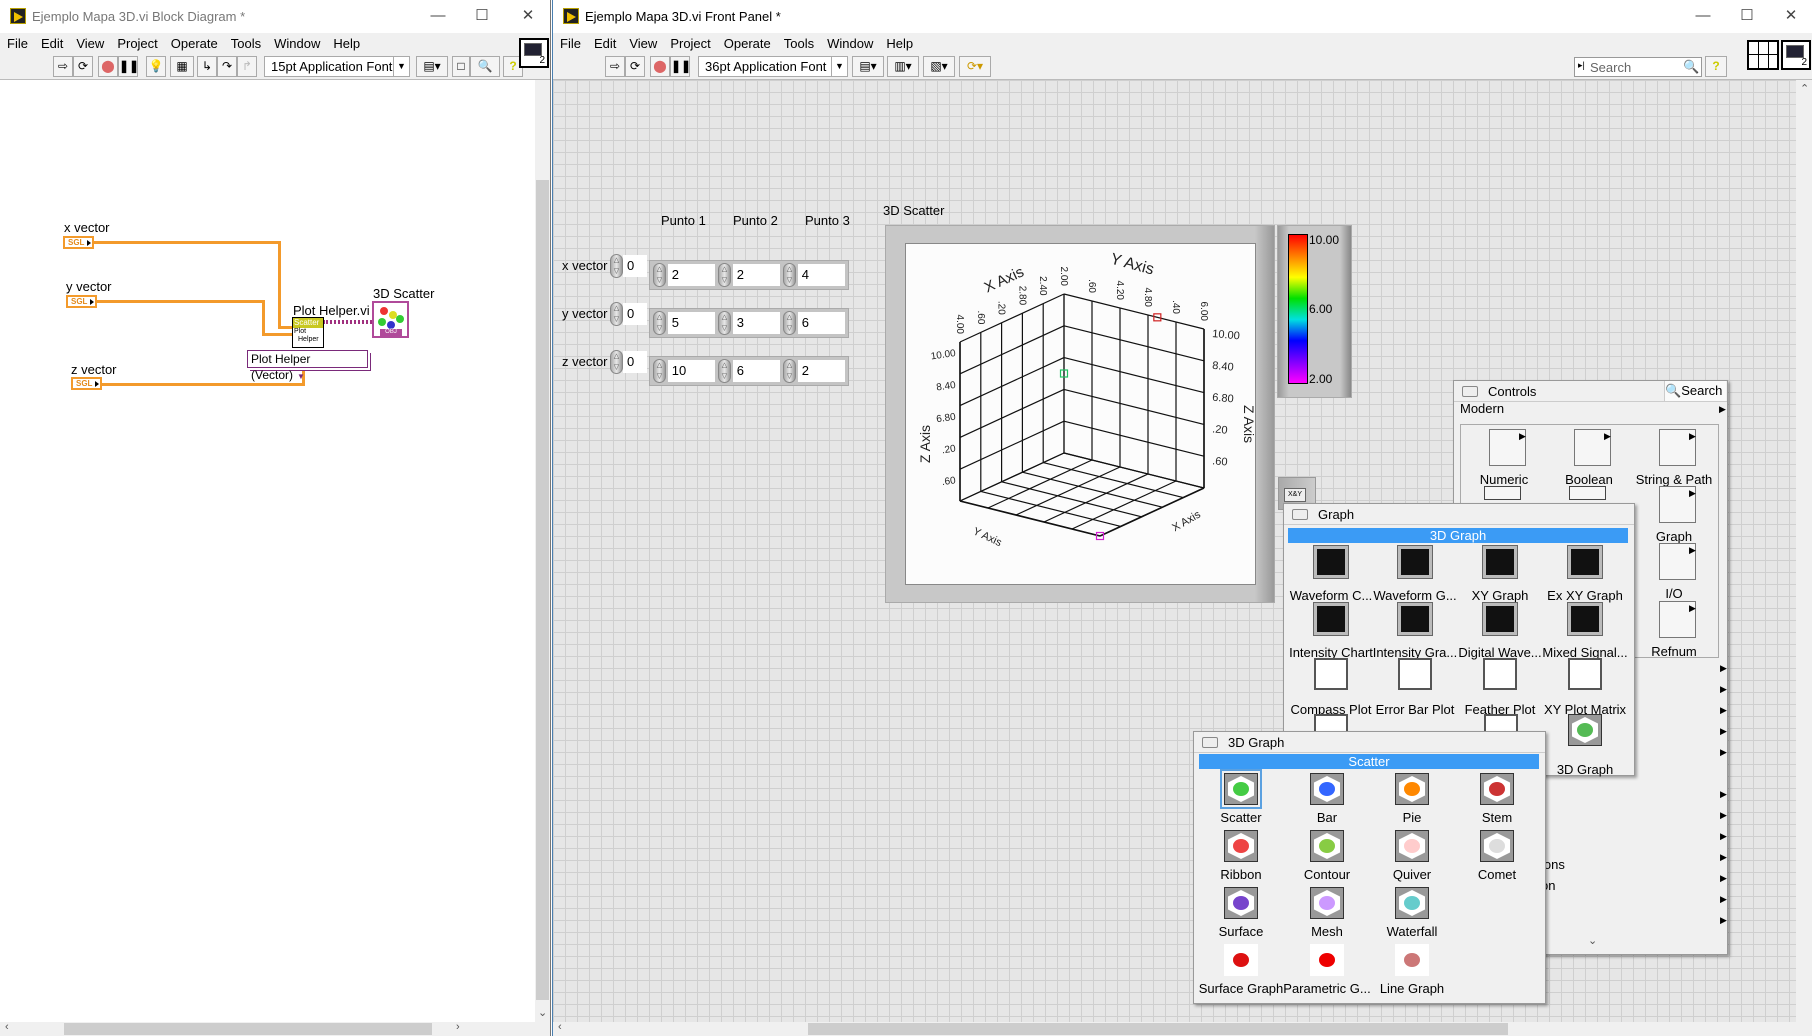  Describe the element at coordinates (78, 242) in the screenshot. I see `x-vector-terminal: SGL` at that location.